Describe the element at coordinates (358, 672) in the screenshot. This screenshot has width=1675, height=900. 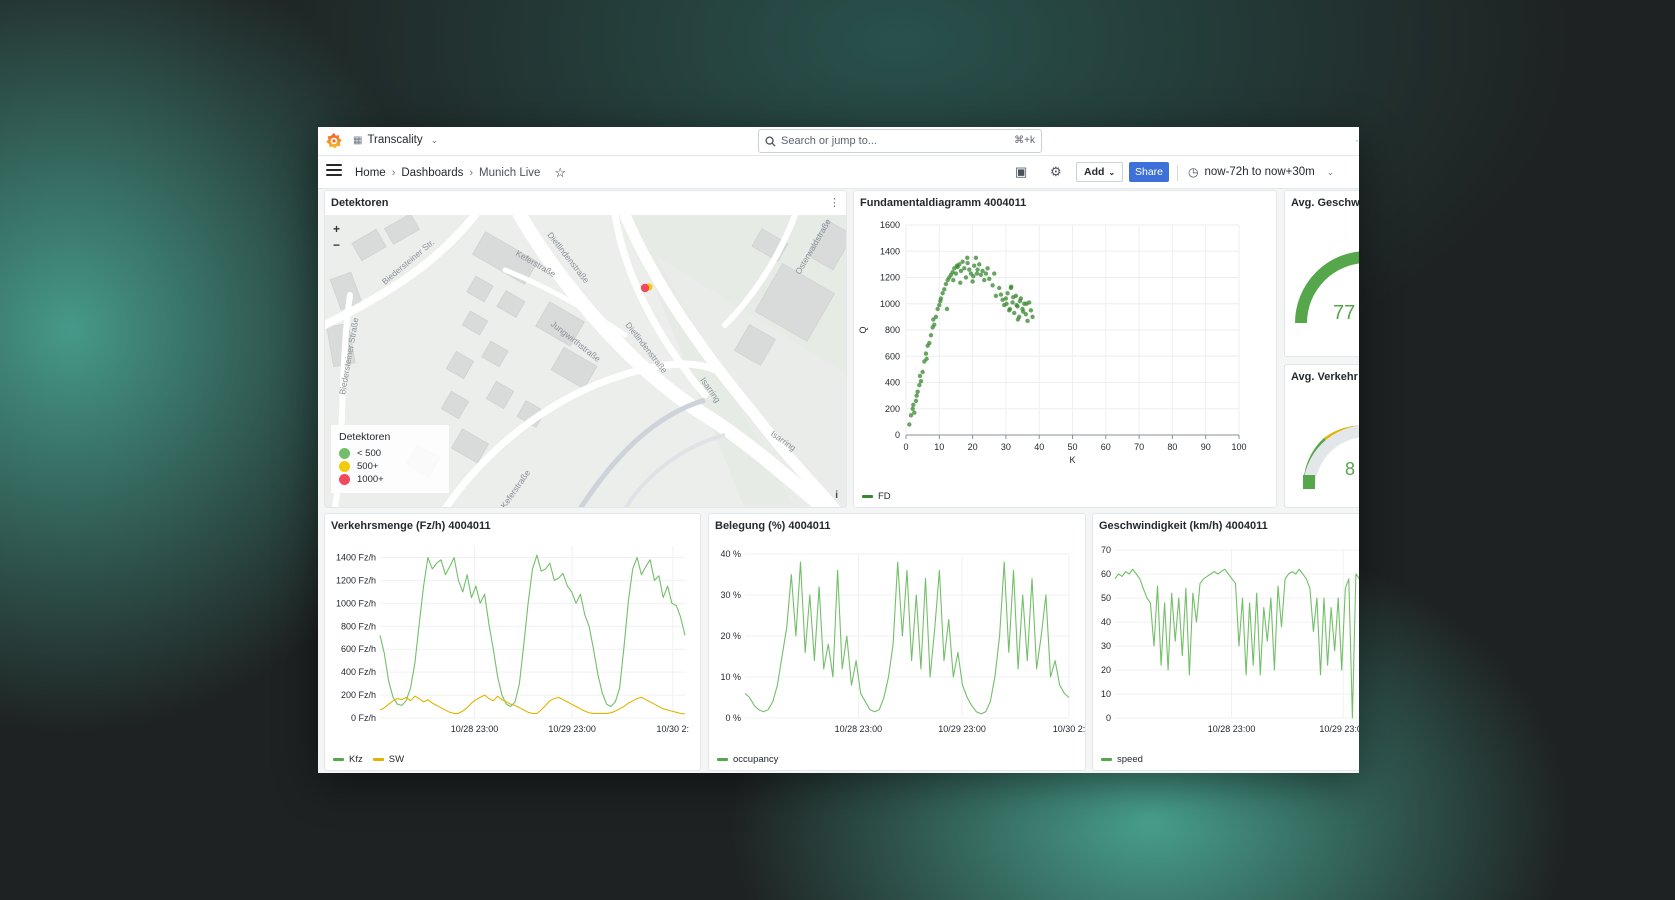
I see `y-tick-label: 400 Fz/h` at that location.